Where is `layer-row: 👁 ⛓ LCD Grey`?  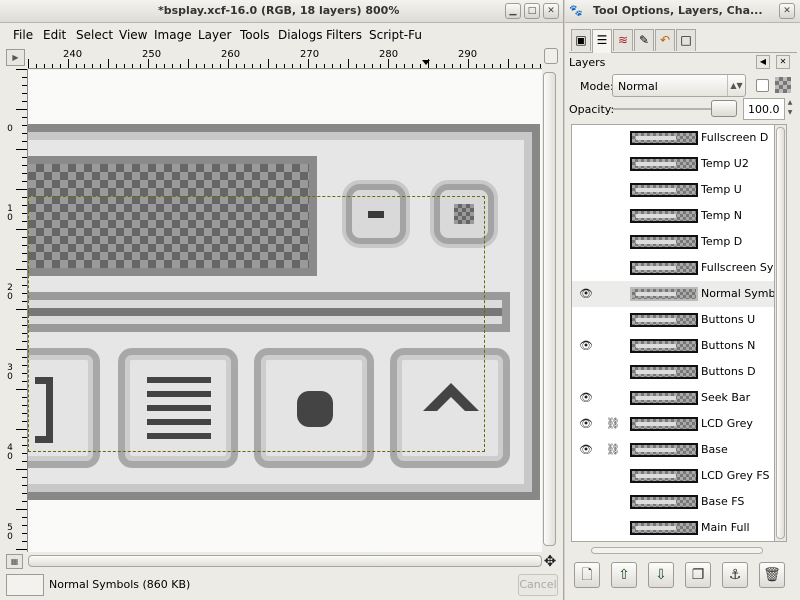 layer-row: 👁 ⛓ LCD Grey is located at coordinates (673, 424).